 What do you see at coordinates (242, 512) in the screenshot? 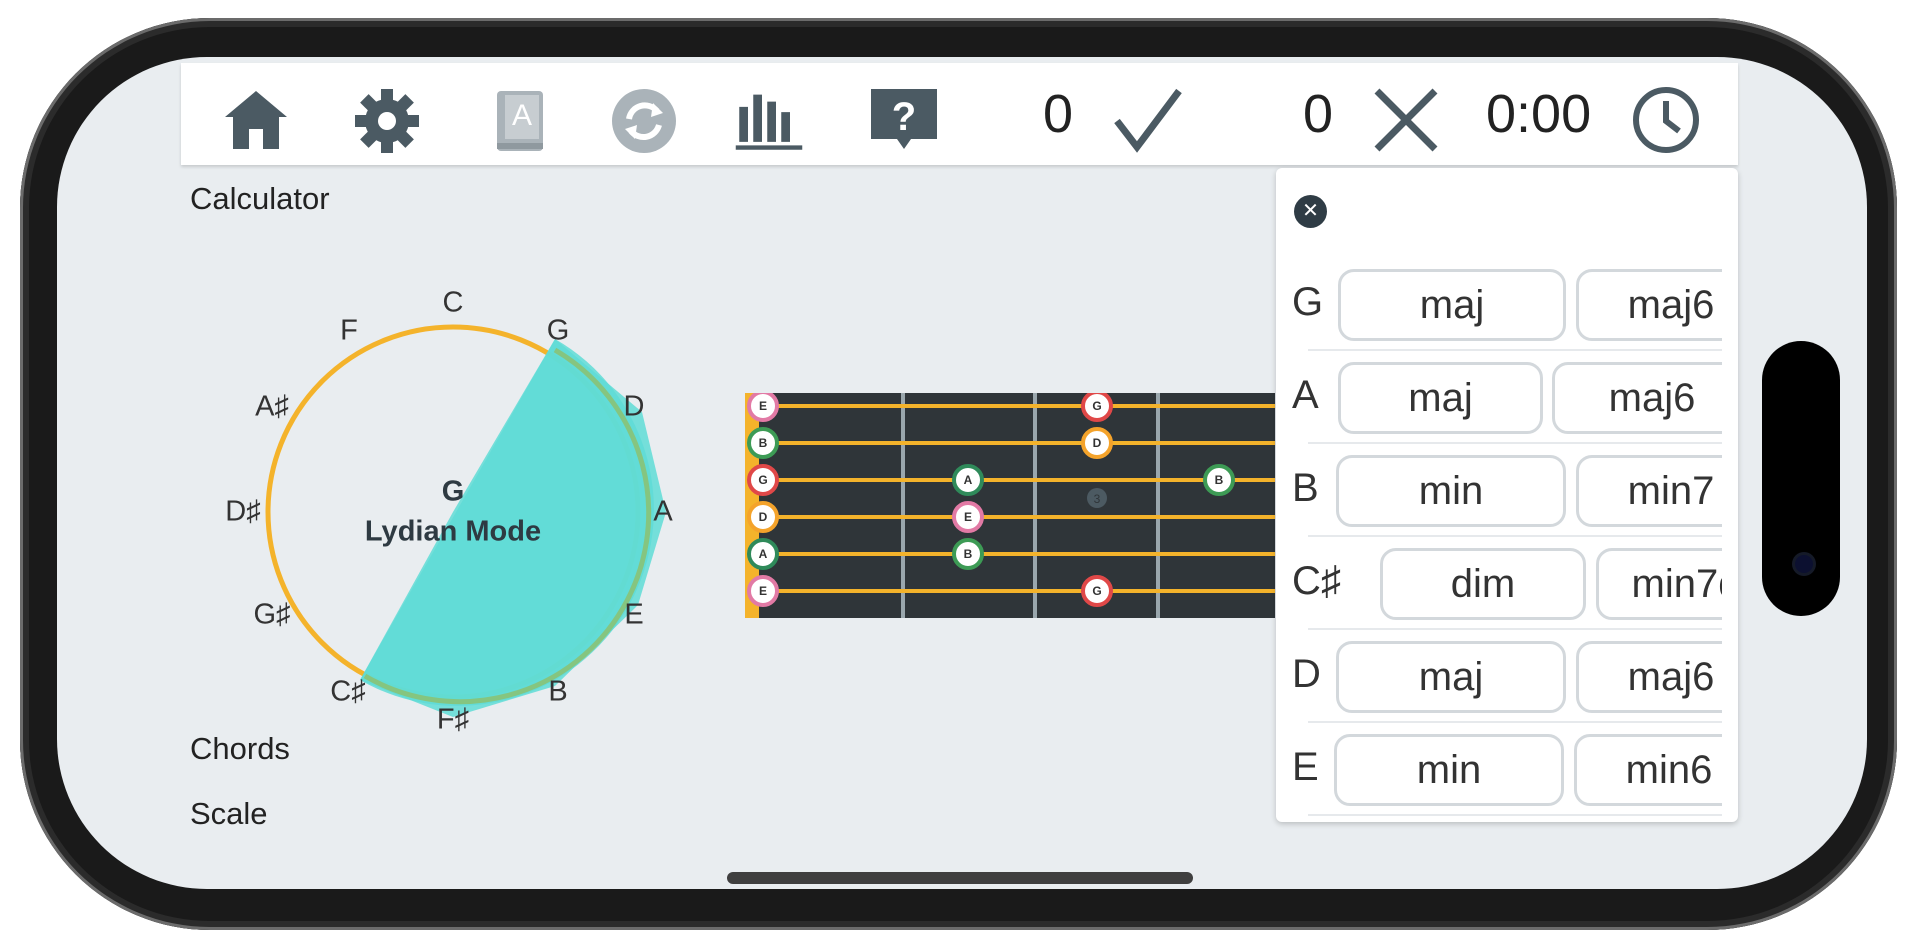
I see `note-label-d-sharp: D♯` at bounding box center [242, 512].